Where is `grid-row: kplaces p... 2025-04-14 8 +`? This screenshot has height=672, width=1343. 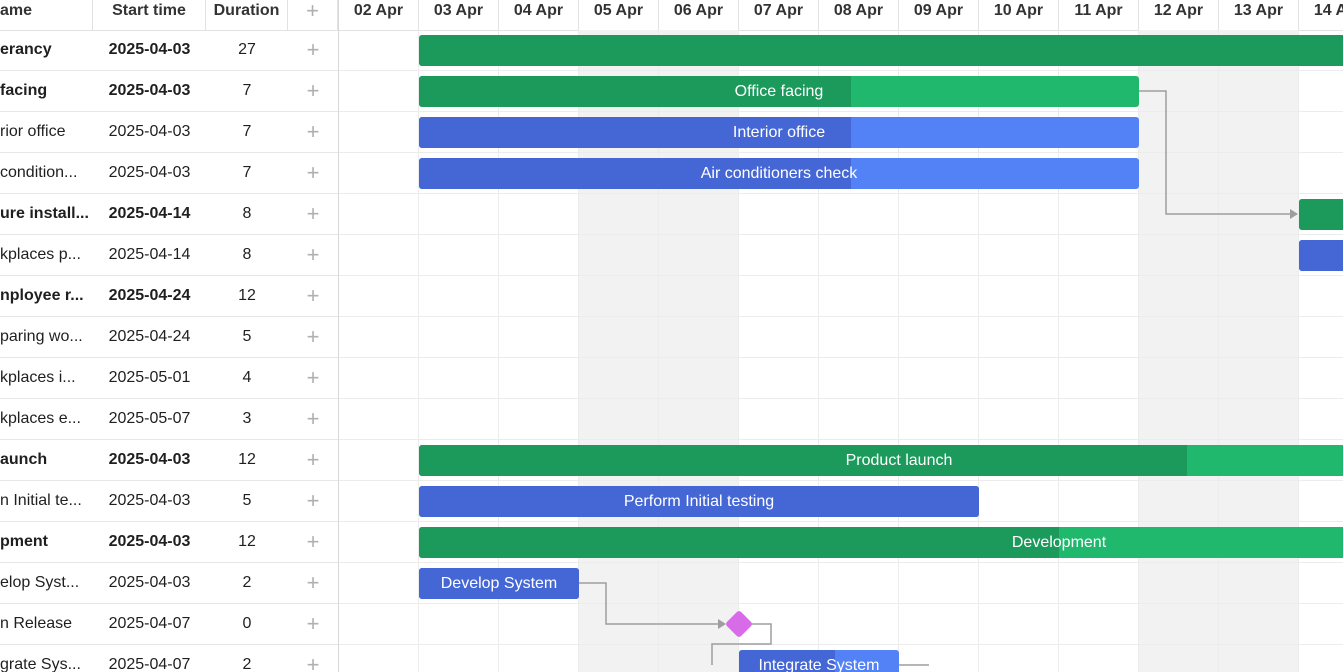
grid-row: kplaces p... 2025-04-14 8 + is located at coordinates (169, 255).